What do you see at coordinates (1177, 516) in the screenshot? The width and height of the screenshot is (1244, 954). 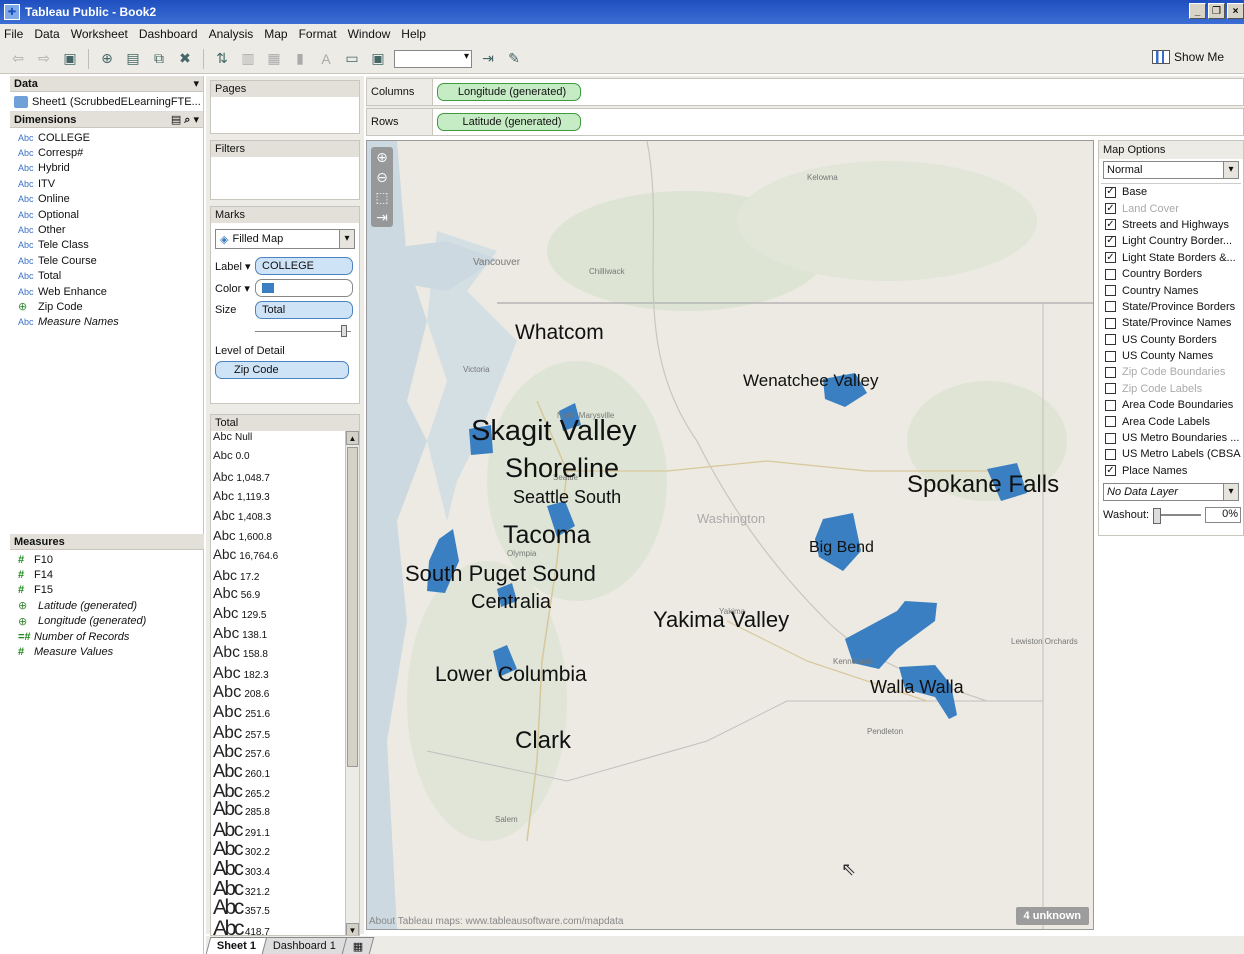 I see `washout-slider` at bounding box center [1177, 516].